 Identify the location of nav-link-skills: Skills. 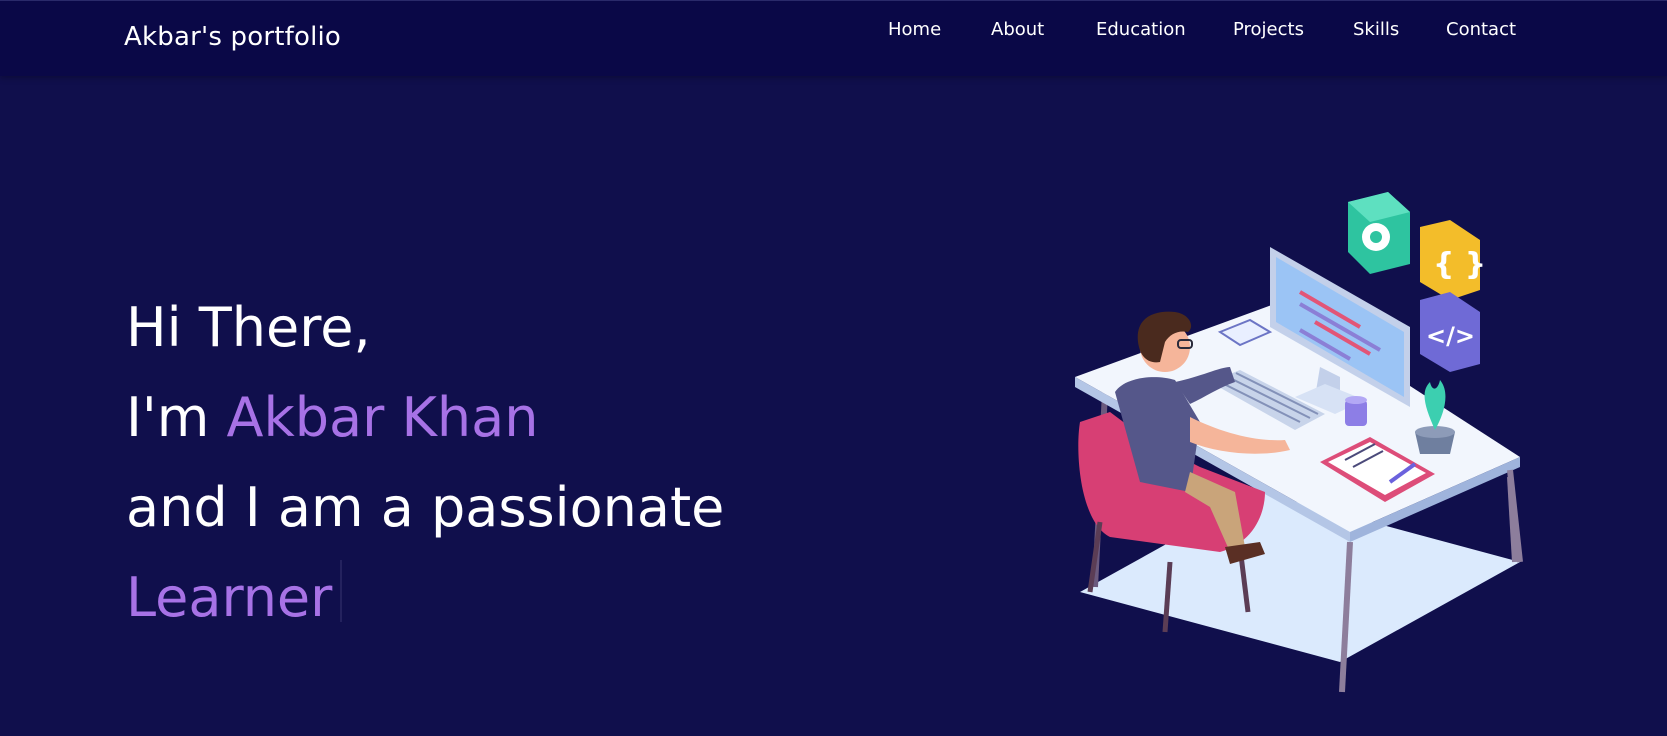
(1376, 29).